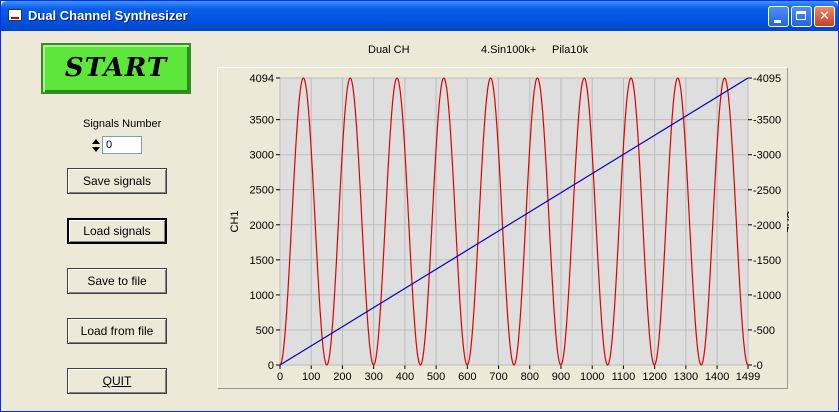  Describe the element at coordinates (767, 226) in the screenshot. I see `y-right-tick-label: -2000` at that location.